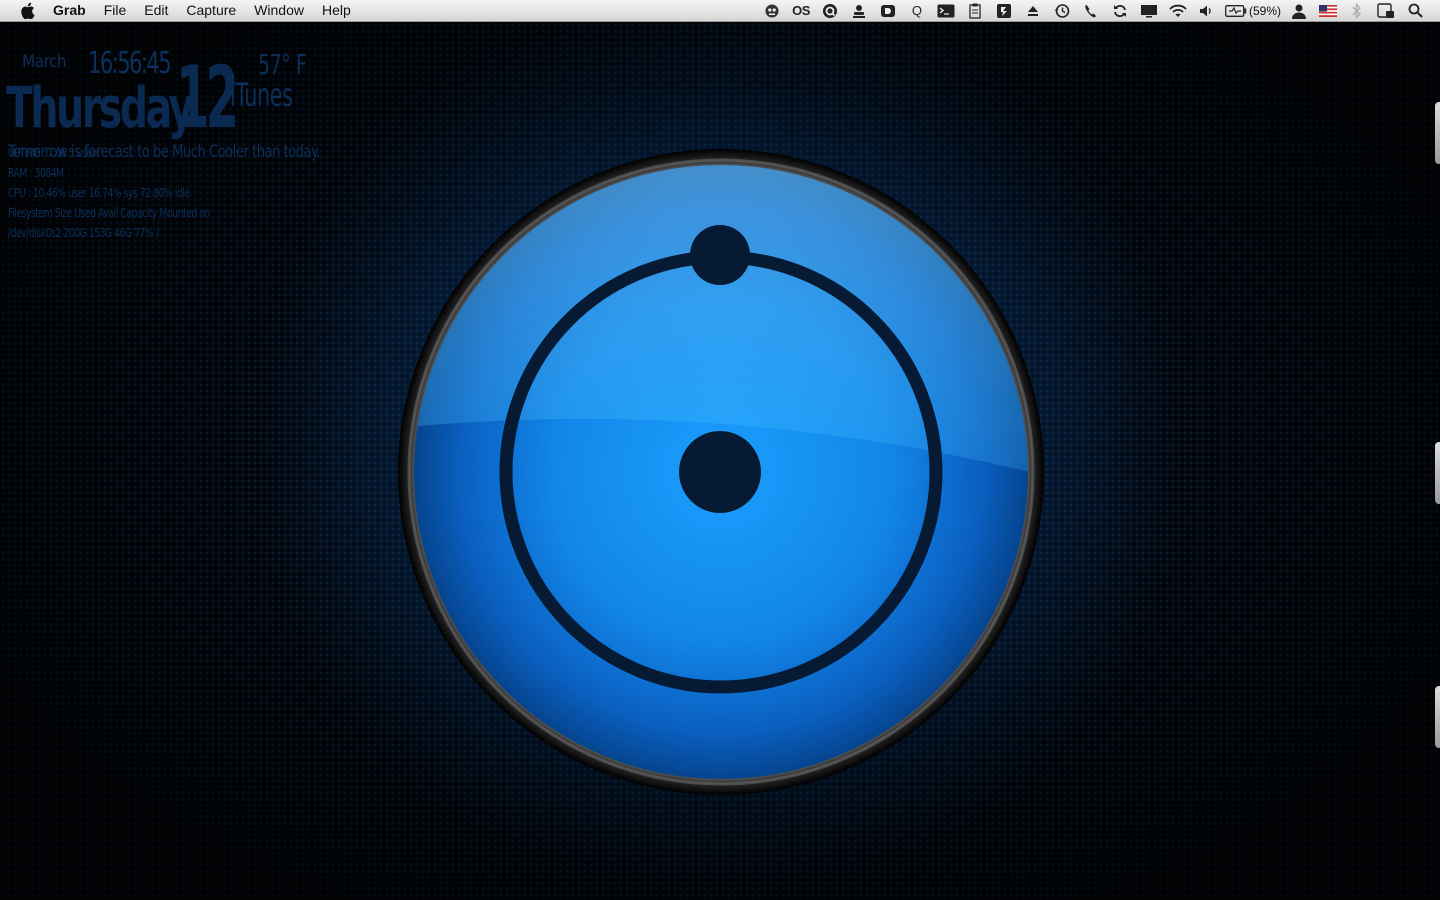 The height and width of the screenshot is (900, 1440). I want to click on geektool-date: 12, so click(207, 98).